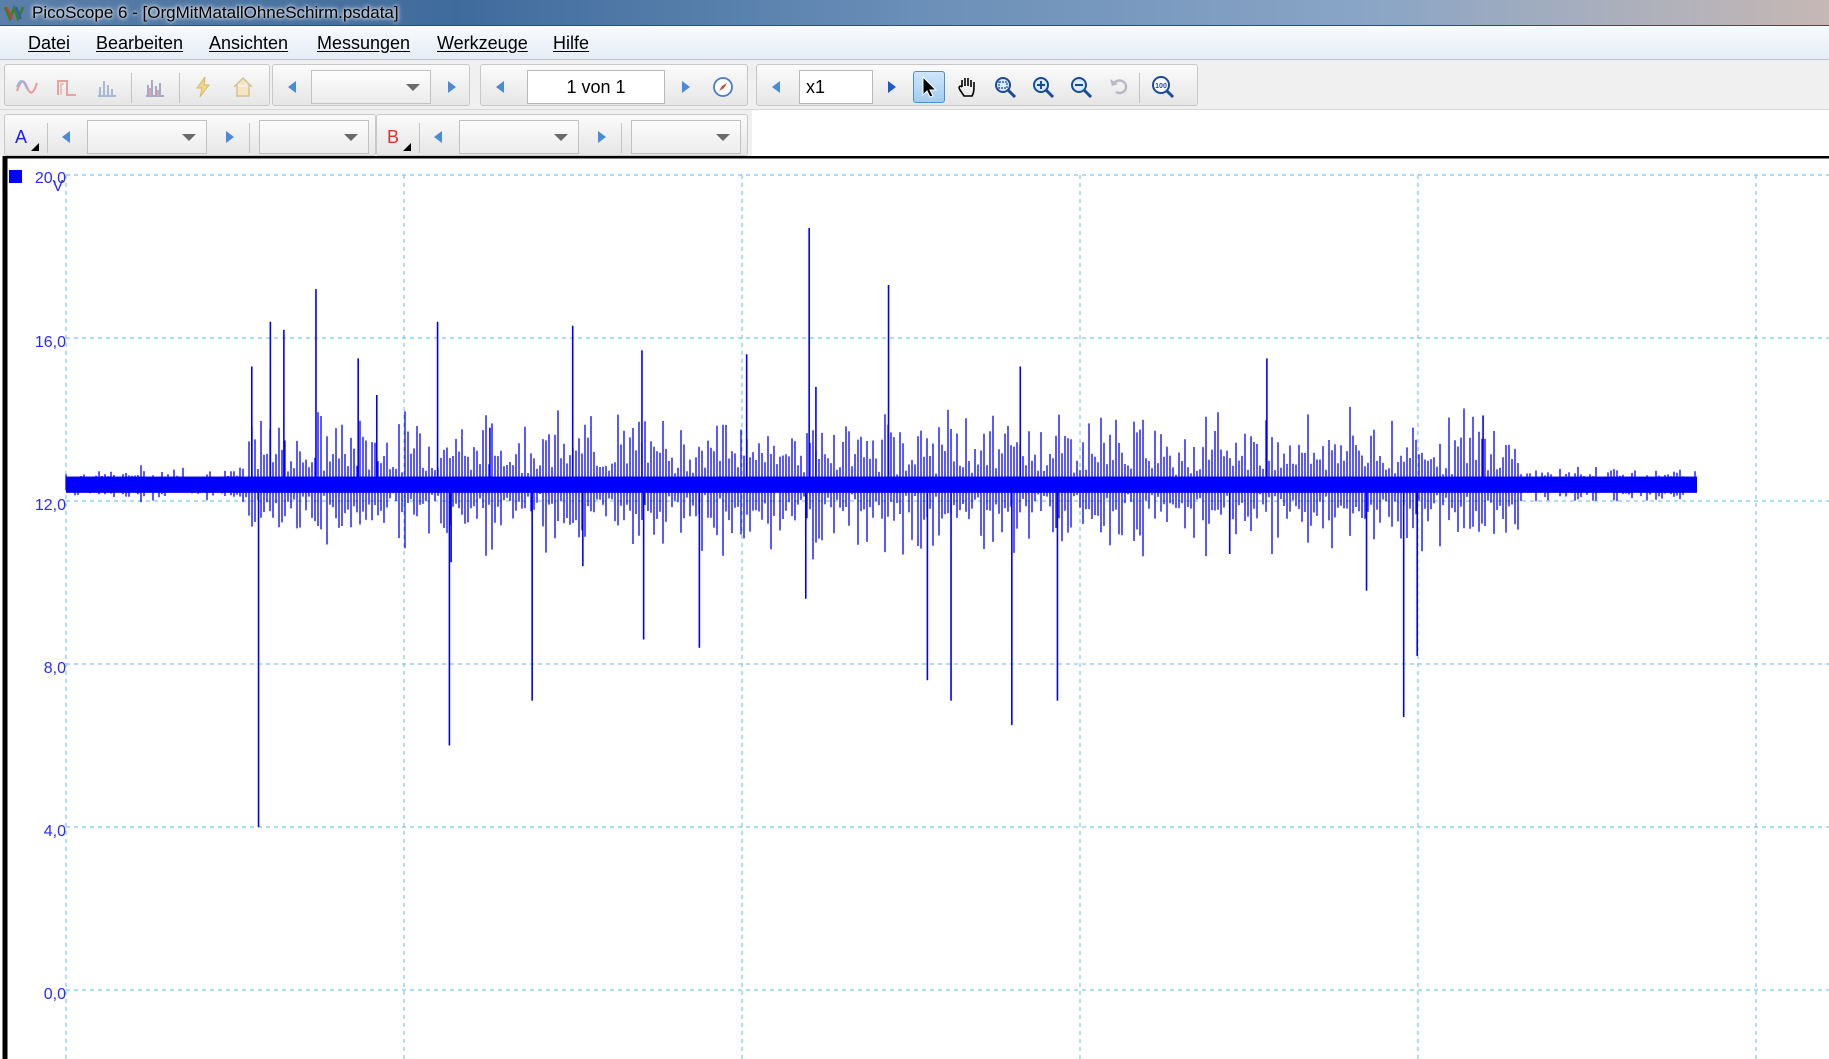  What do you see at coordinates (139, 43) in the screenshot?
I see `menu-bearbeiten: Bearbeiten` at bounding box center [139, 43].